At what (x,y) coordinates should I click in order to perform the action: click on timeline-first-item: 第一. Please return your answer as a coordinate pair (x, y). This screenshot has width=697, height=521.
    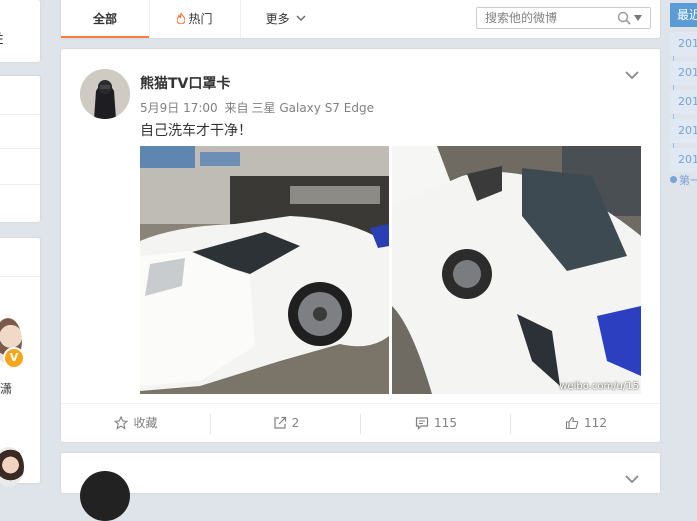
    Looking at the image, I should click on (688, 180).